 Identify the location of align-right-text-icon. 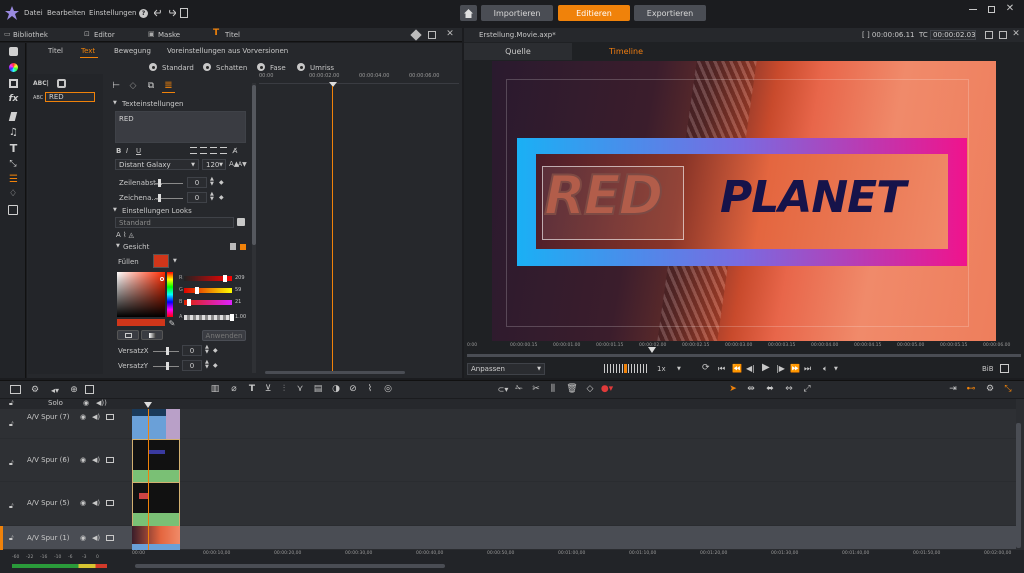
(213, 150).